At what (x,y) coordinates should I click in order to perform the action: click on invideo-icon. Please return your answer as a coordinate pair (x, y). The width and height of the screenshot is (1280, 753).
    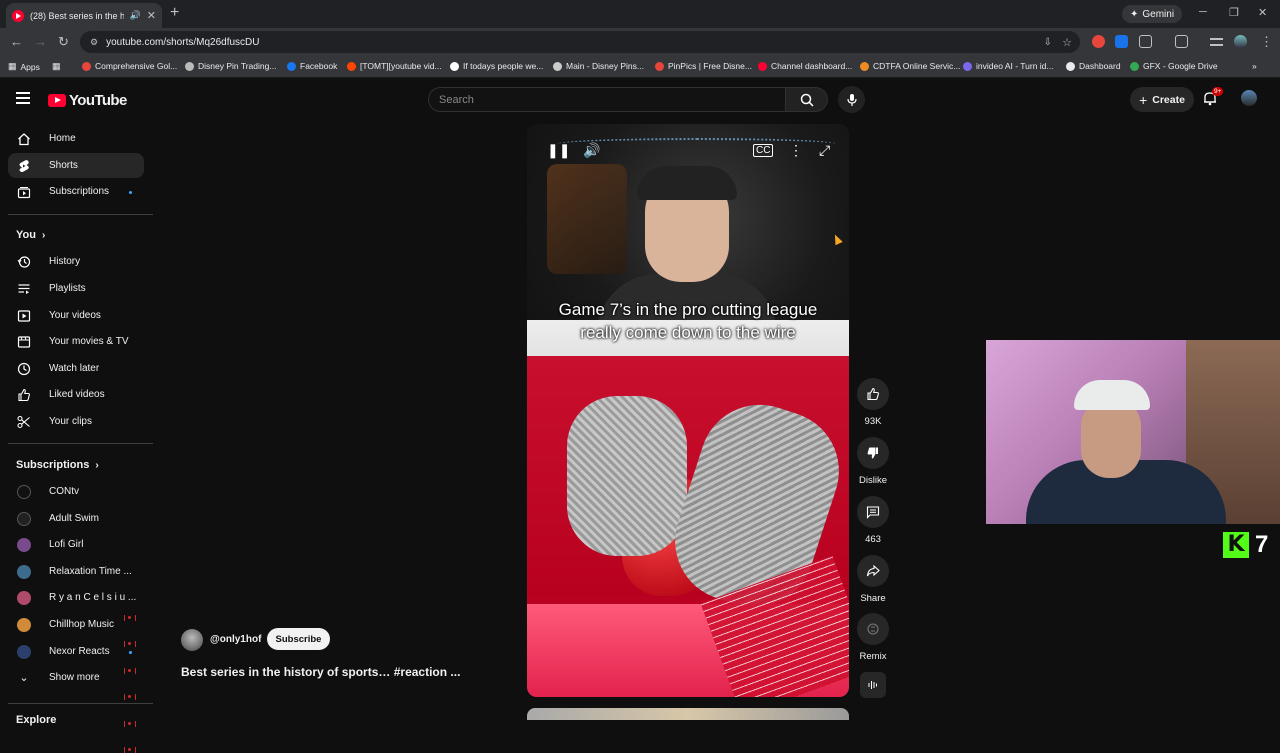
    Looking at the image, I should click on (967, 66).